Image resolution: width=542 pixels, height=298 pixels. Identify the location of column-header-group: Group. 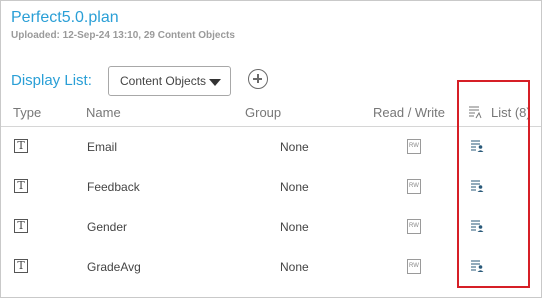
(263, 112).